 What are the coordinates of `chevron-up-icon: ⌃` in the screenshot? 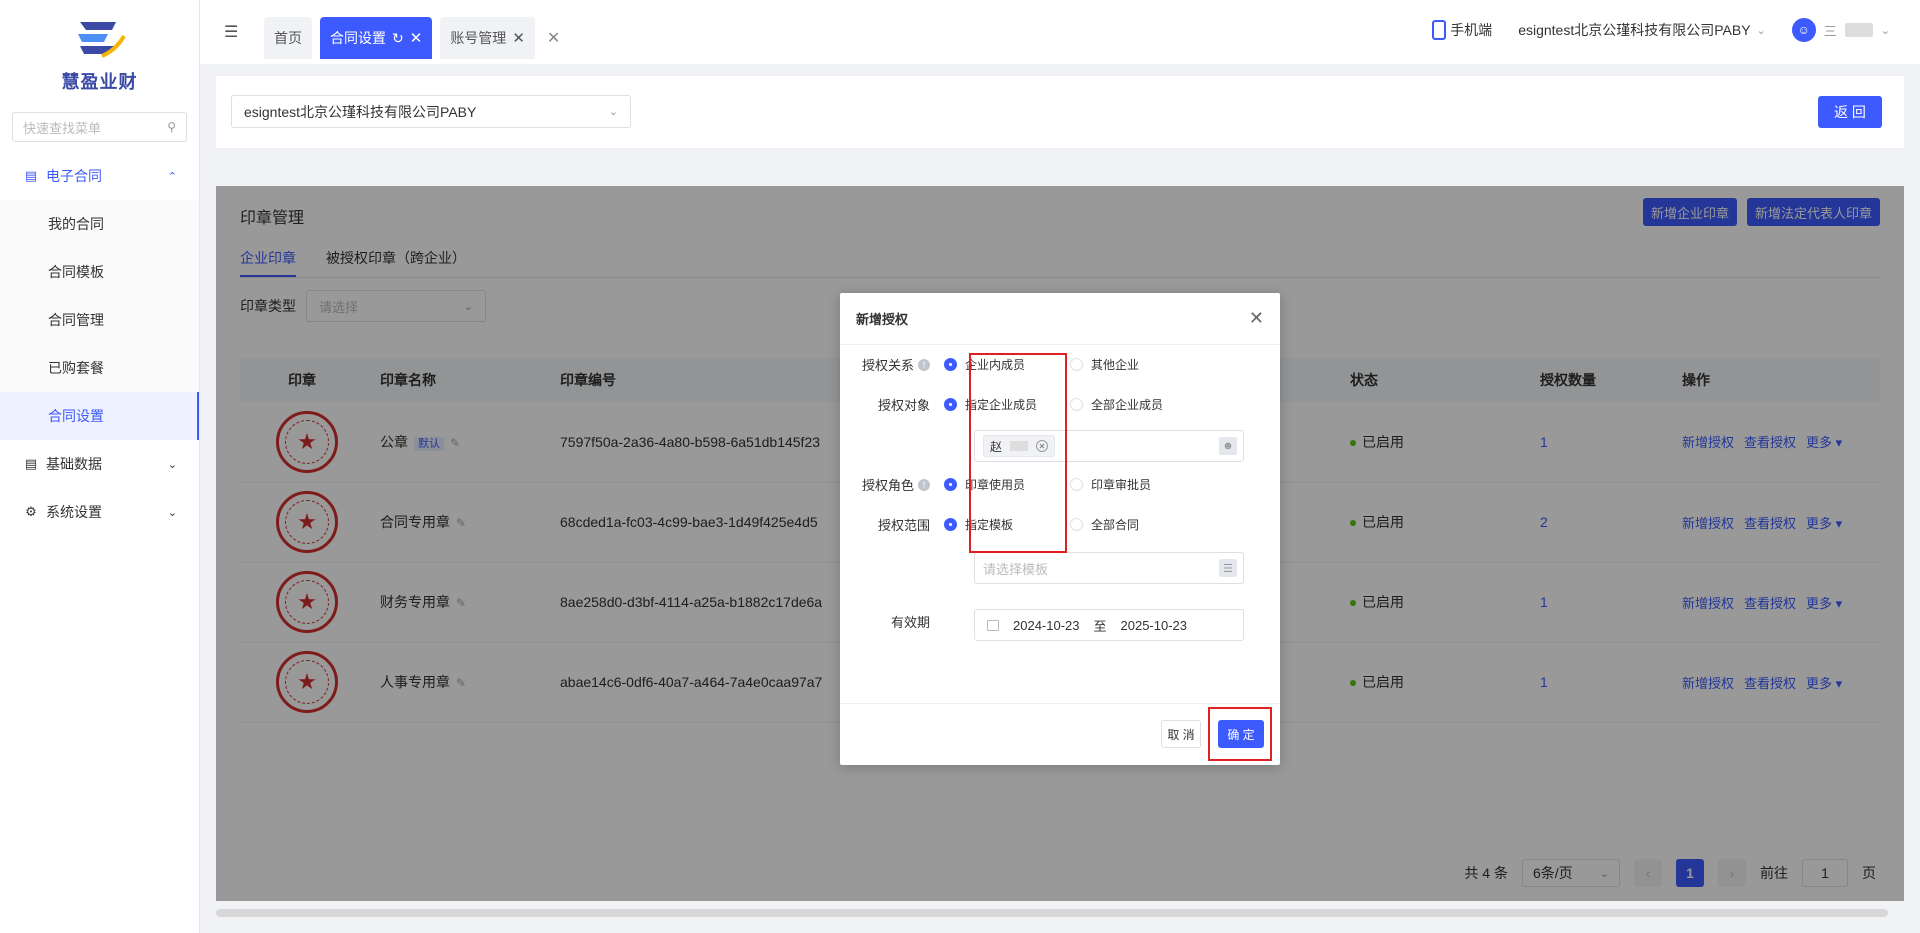 It's located at (172, 176).